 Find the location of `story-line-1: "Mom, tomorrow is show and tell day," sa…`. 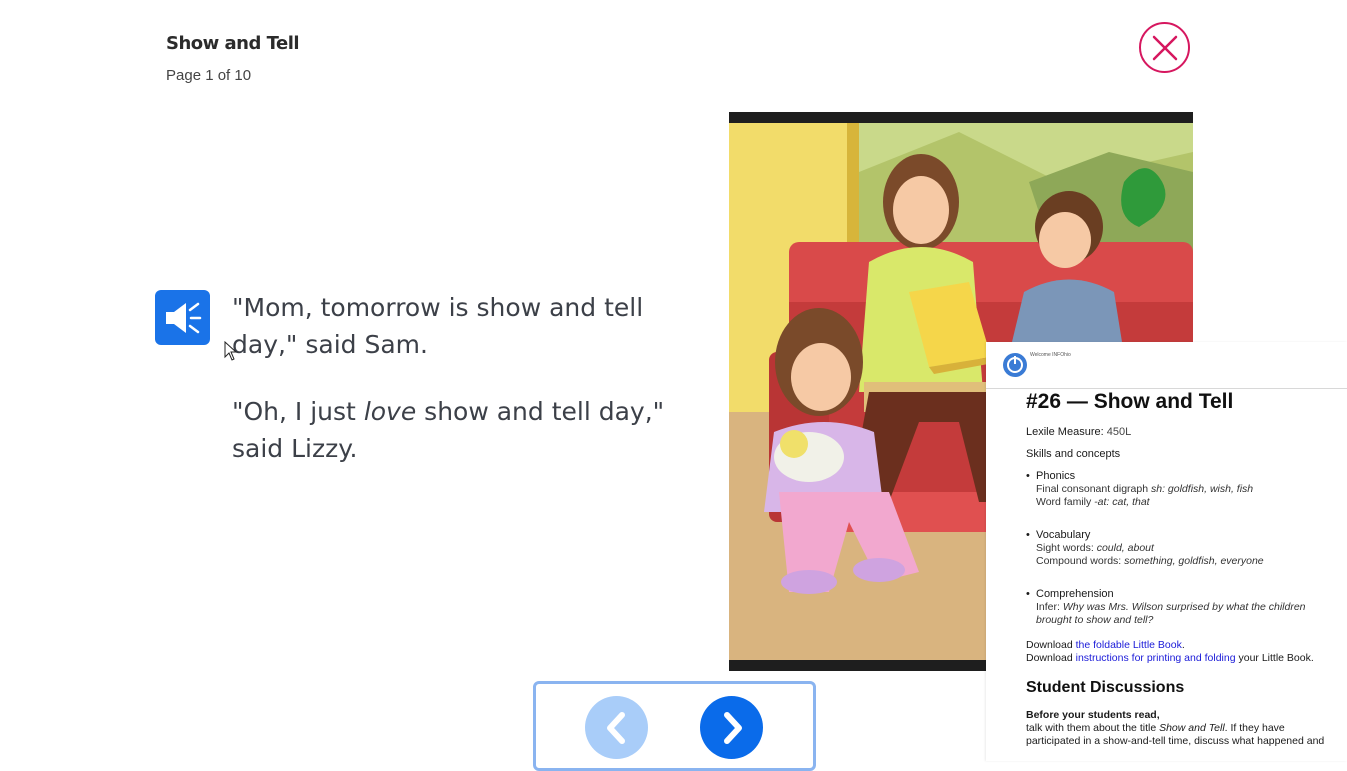

story-line-1: "Mom, tomorrow is show and tell day," sa… is located at coordinates (438, 326).